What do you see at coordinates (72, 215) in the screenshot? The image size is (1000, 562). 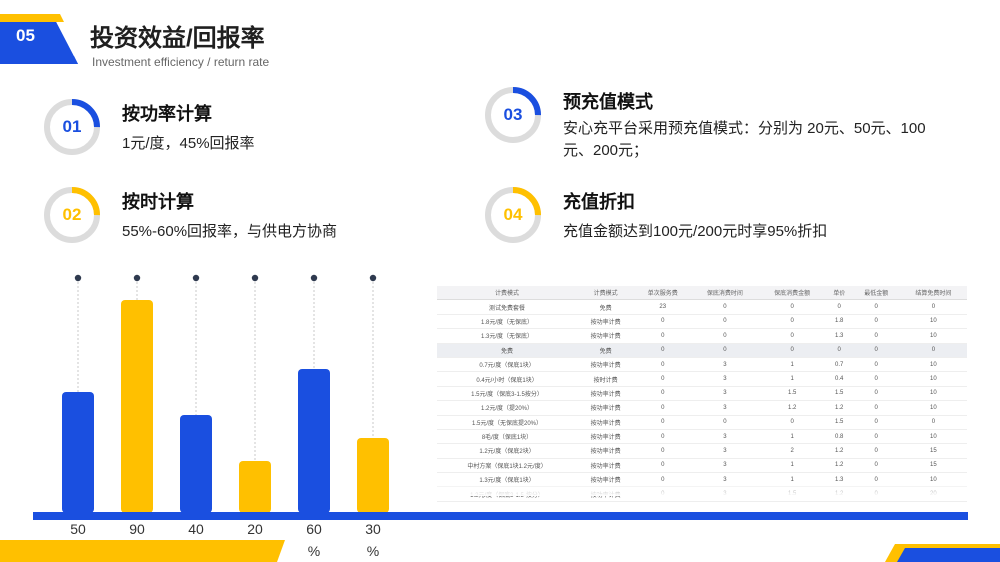 I see `progress-ring-02: 02` at bounding box center [72, 215].